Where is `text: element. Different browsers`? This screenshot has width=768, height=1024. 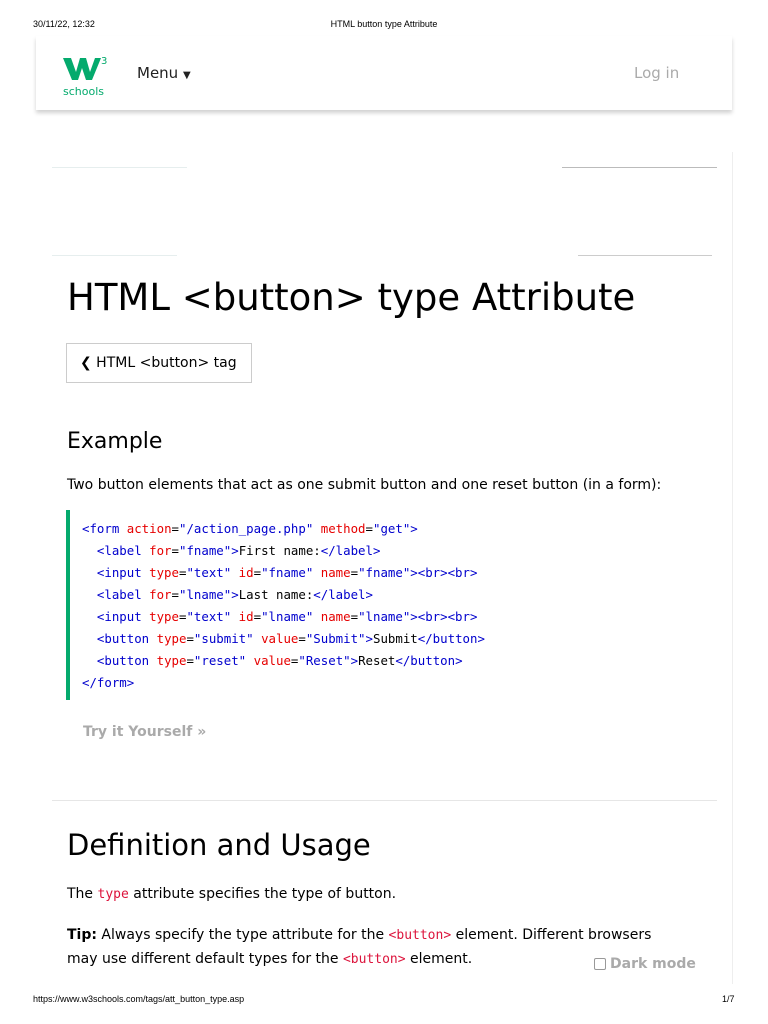
text: element. Different browsers is located at coordinates (551, 935).